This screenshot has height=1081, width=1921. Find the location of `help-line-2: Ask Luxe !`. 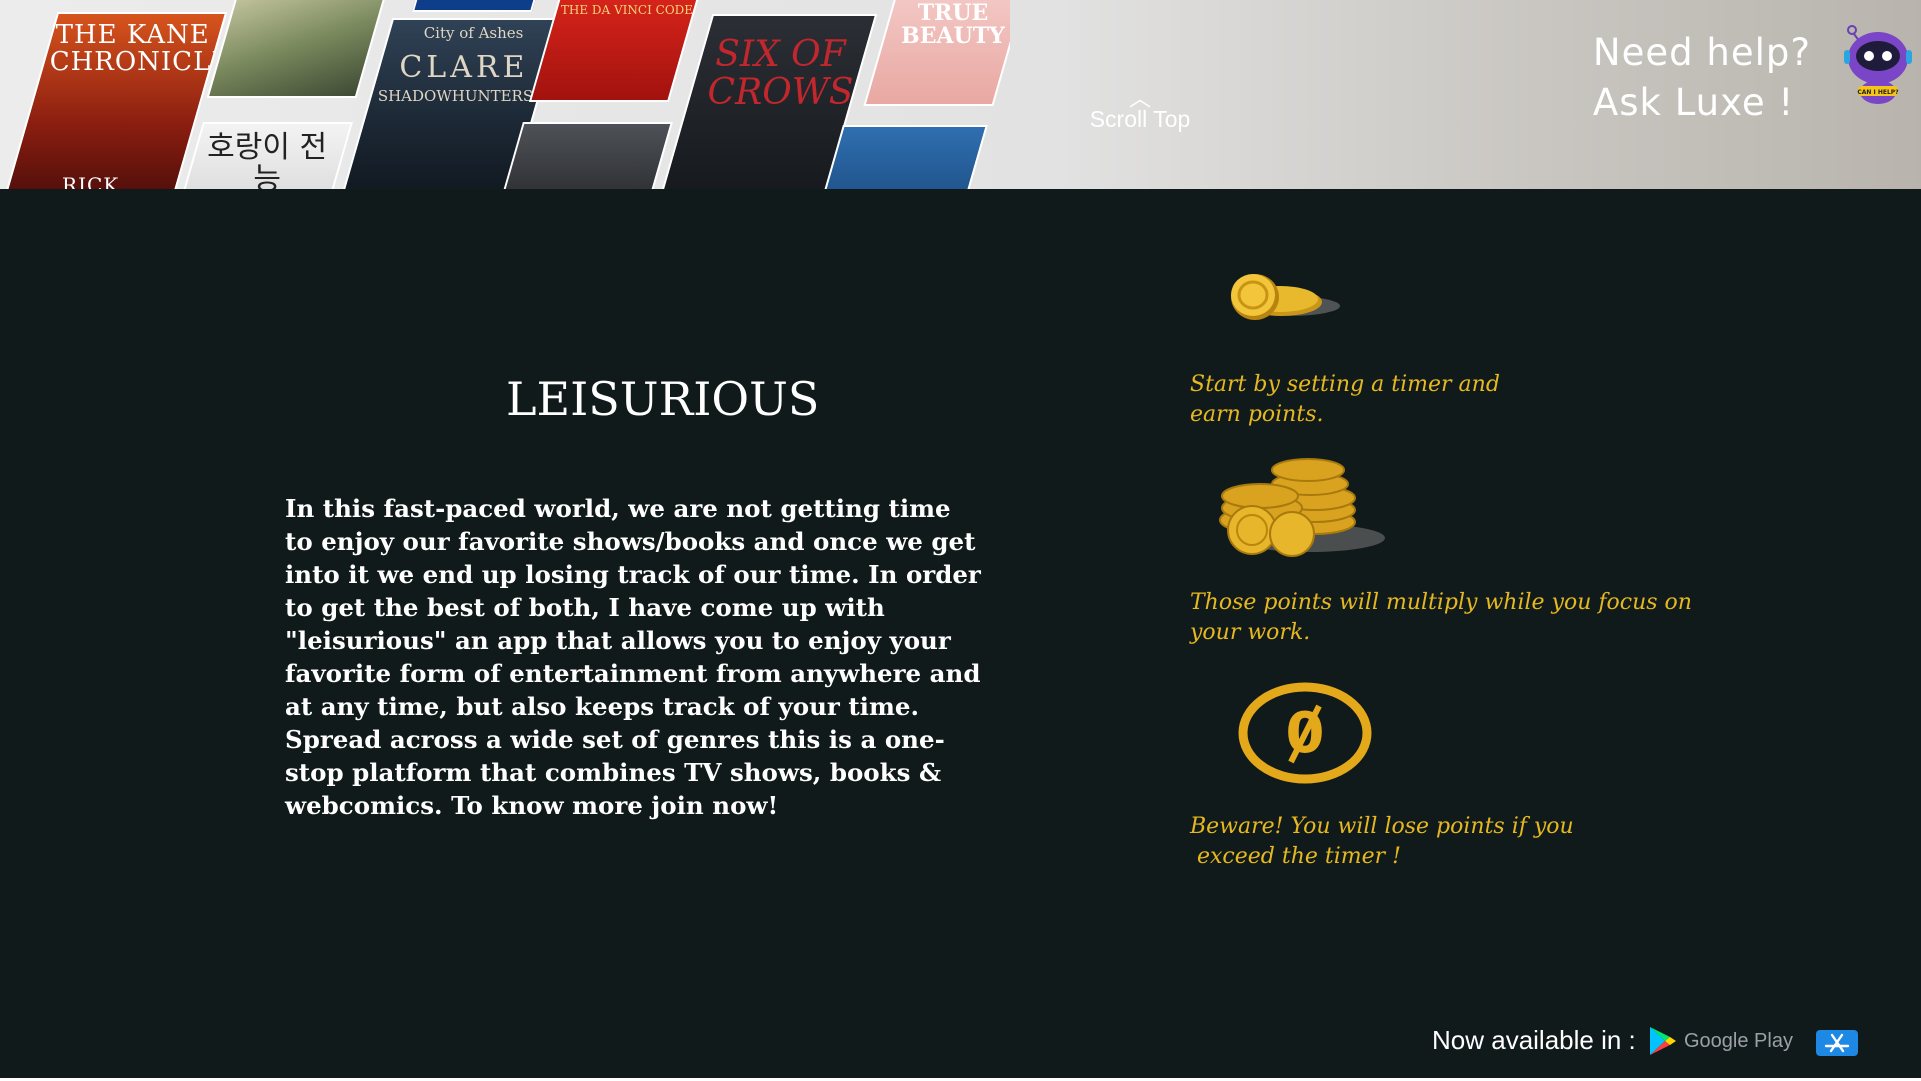

help-line-2: Ask Luxe ! is located at coordinates (1693, 102).